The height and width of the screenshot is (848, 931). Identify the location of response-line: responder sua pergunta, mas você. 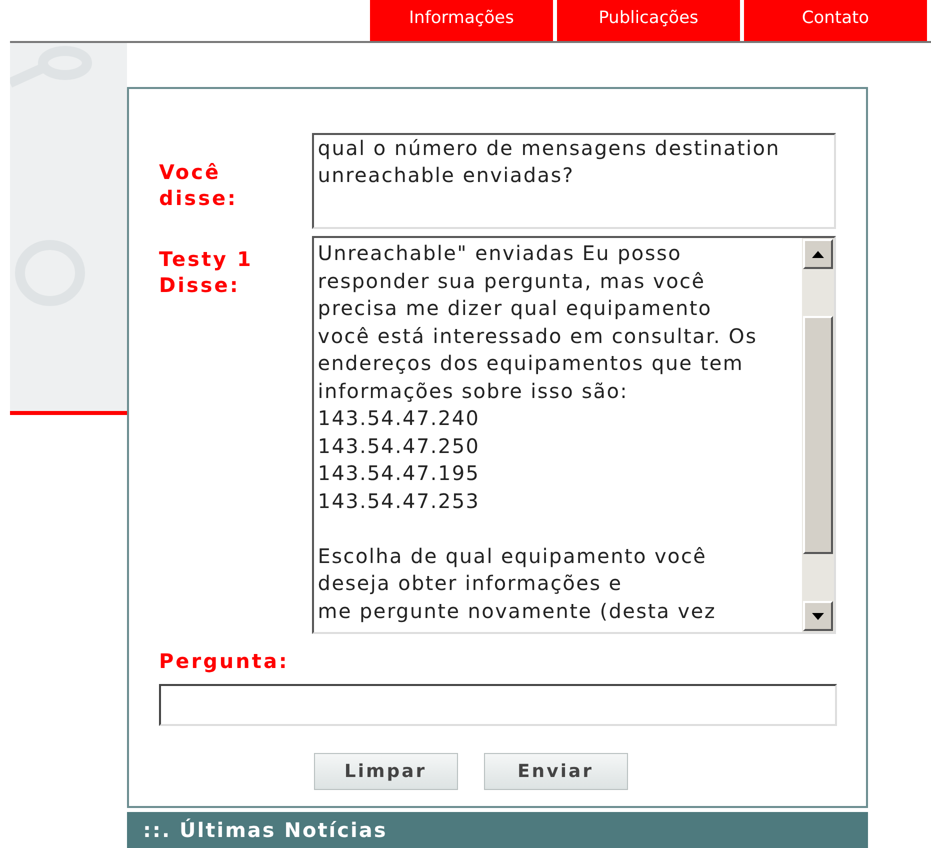
(512, 281).